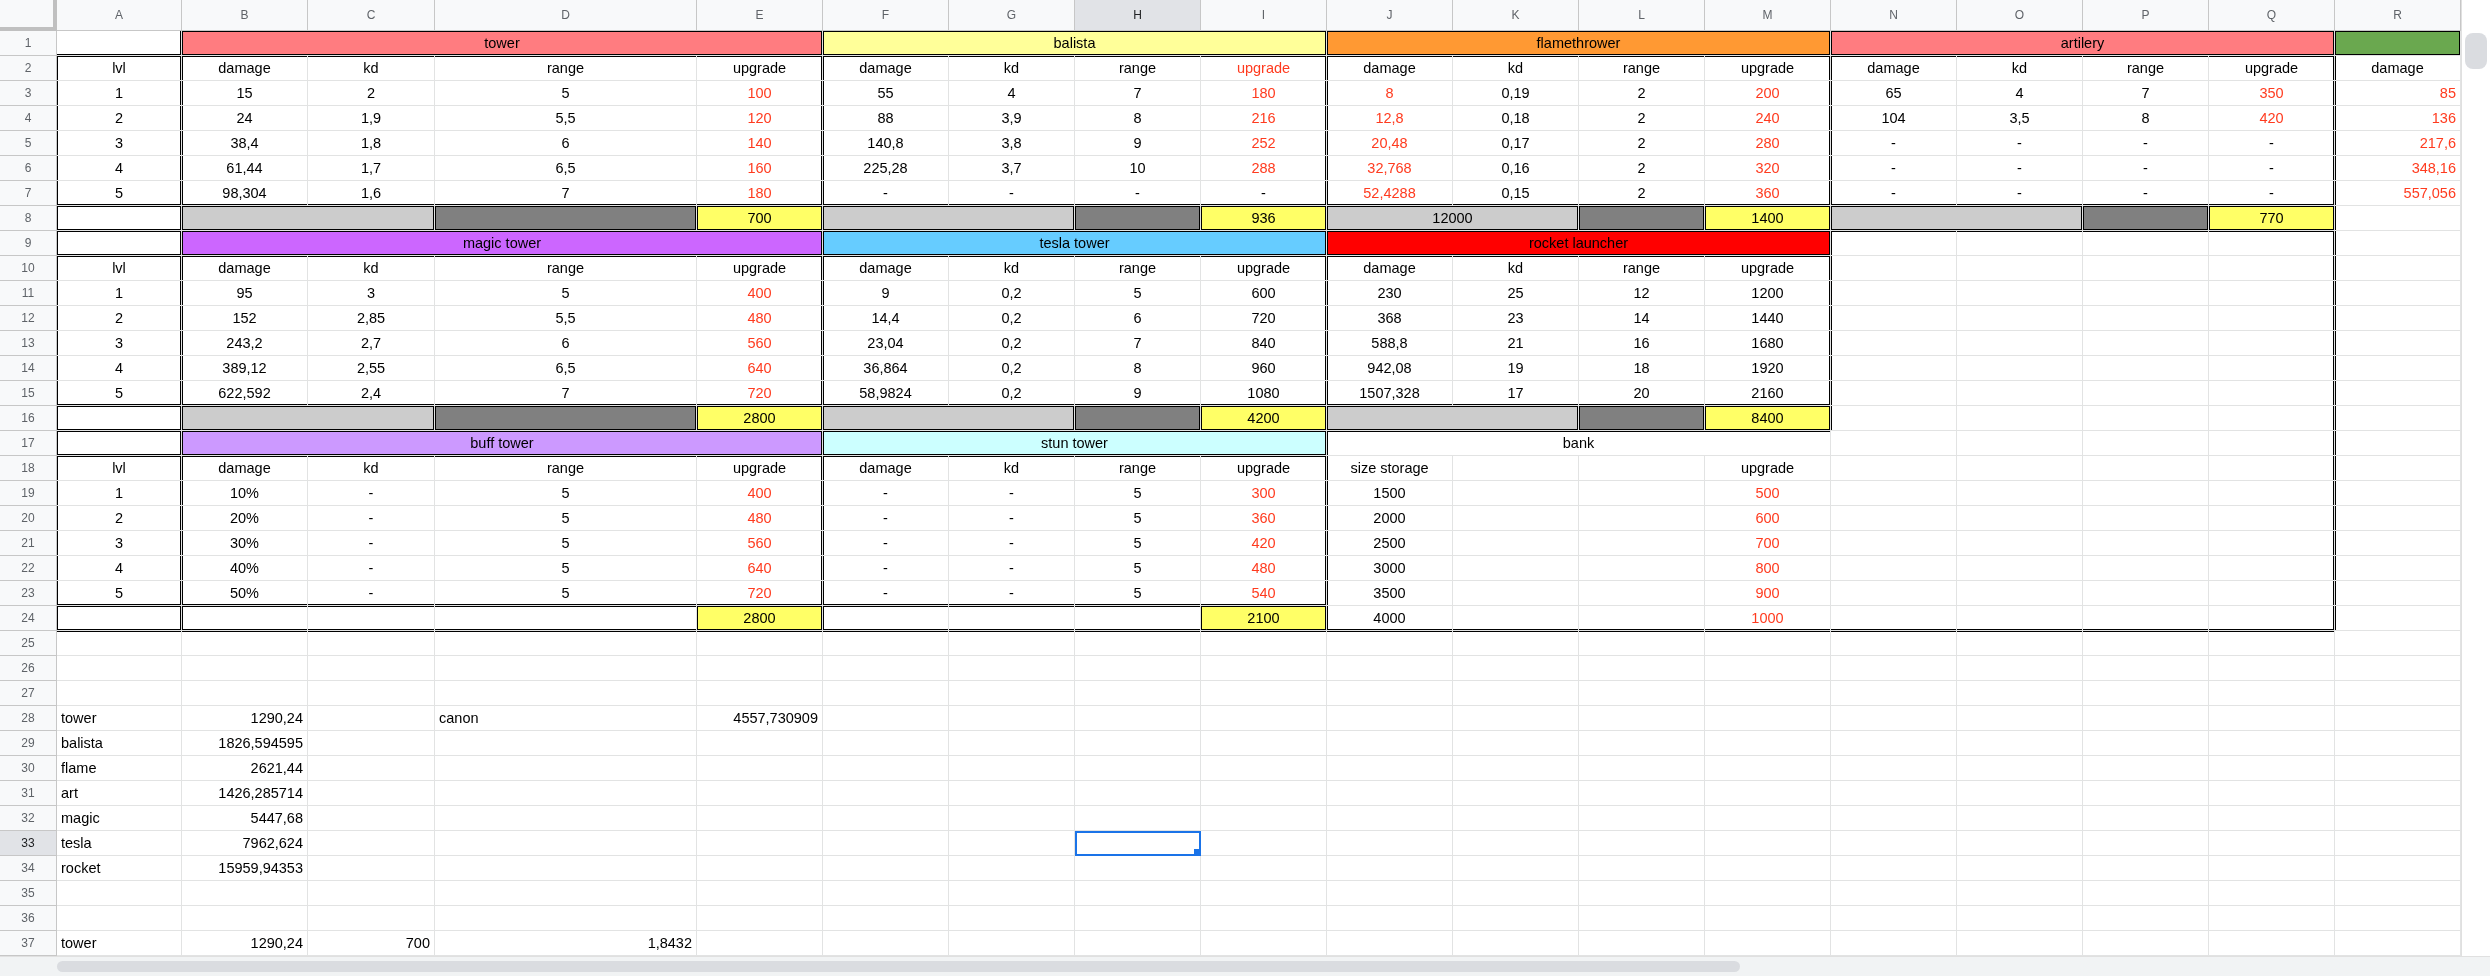 The image size is (2490, 976). Describe the element at coordinates (1138, 143) in the screenshot. I see `table-cell: 9` at that location.